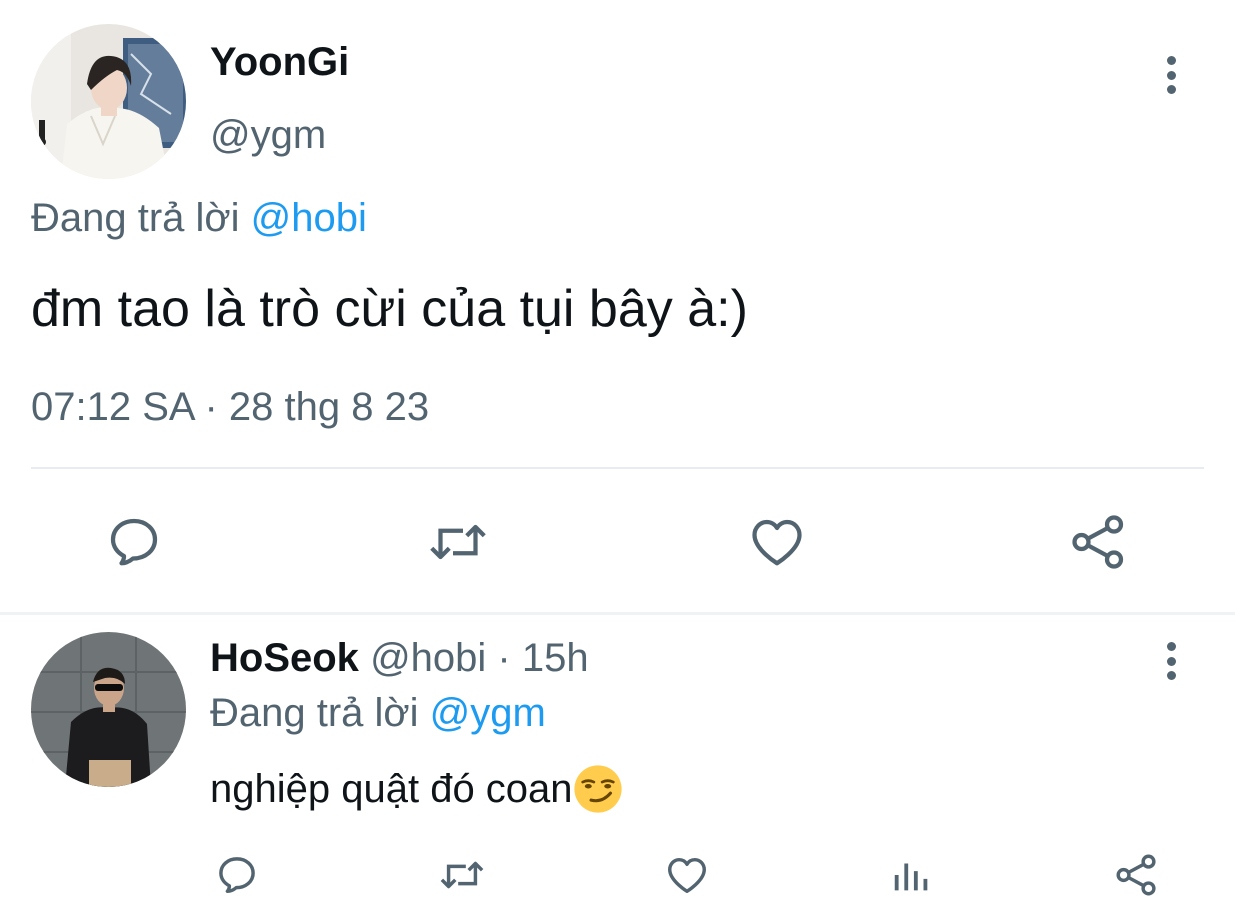  Describe the element at coordinates (230, 407) in the screenshot. I see `tweet-timestamp: 07:12 SA · 28 thg 8 23` at that location.